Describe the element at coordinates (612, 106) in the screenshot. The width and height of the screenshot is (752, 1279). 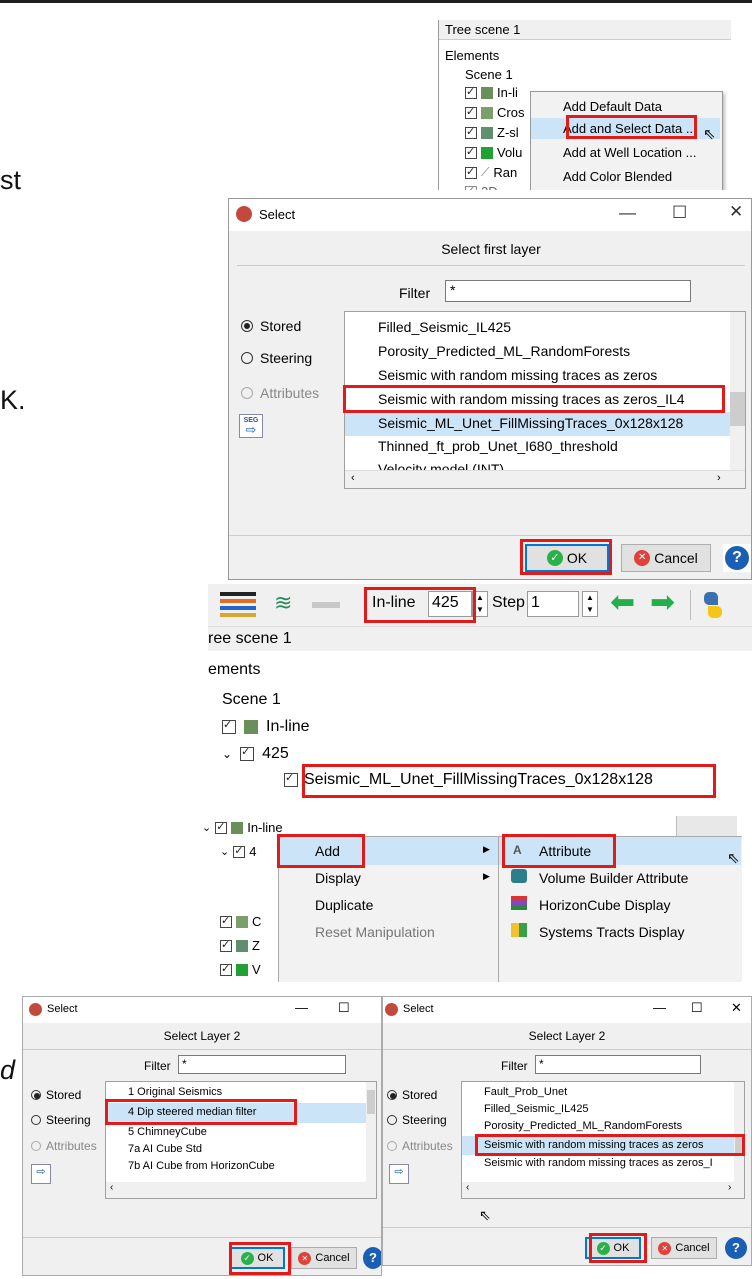
I see `menu-add-default-data: Add Default Data` at that location.